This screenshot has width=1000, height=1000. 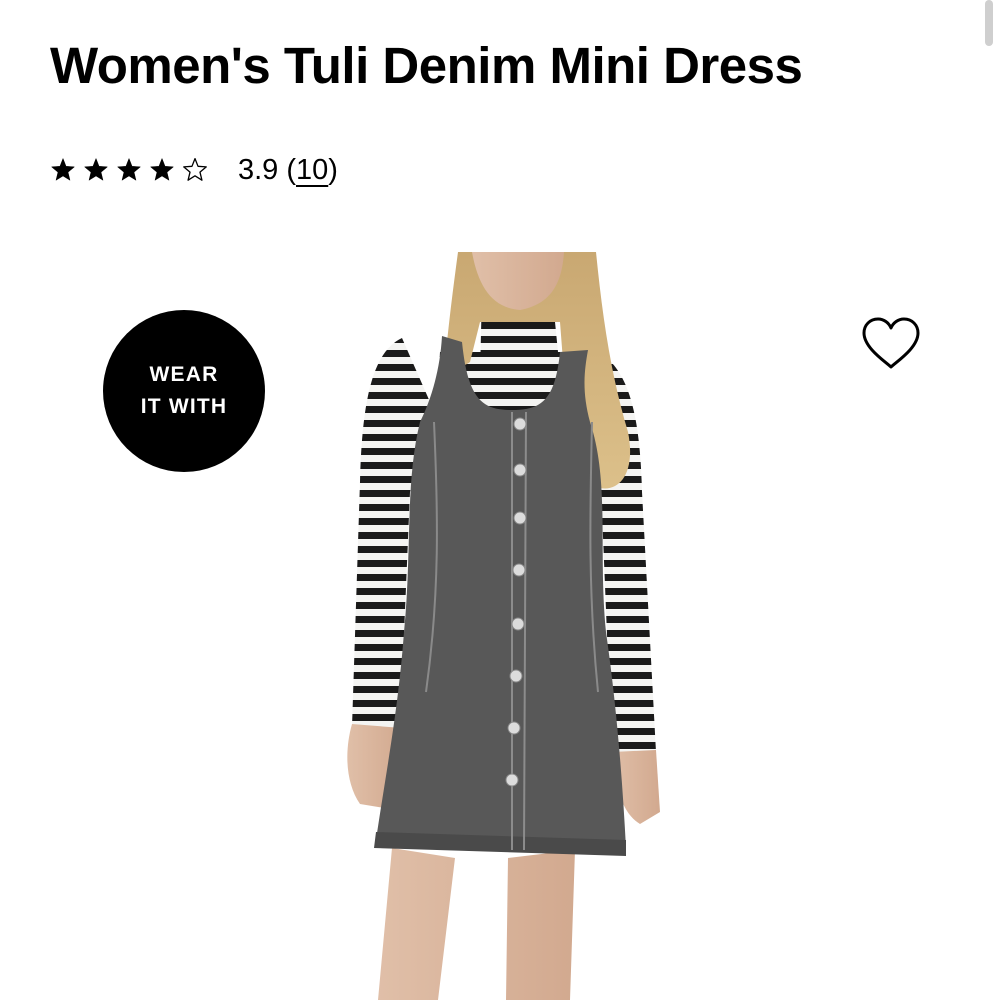 What do you see at coordinates (258, 169) in the screenshot?
I see `rating-value: 3.9` at bounding box center [258, 169].